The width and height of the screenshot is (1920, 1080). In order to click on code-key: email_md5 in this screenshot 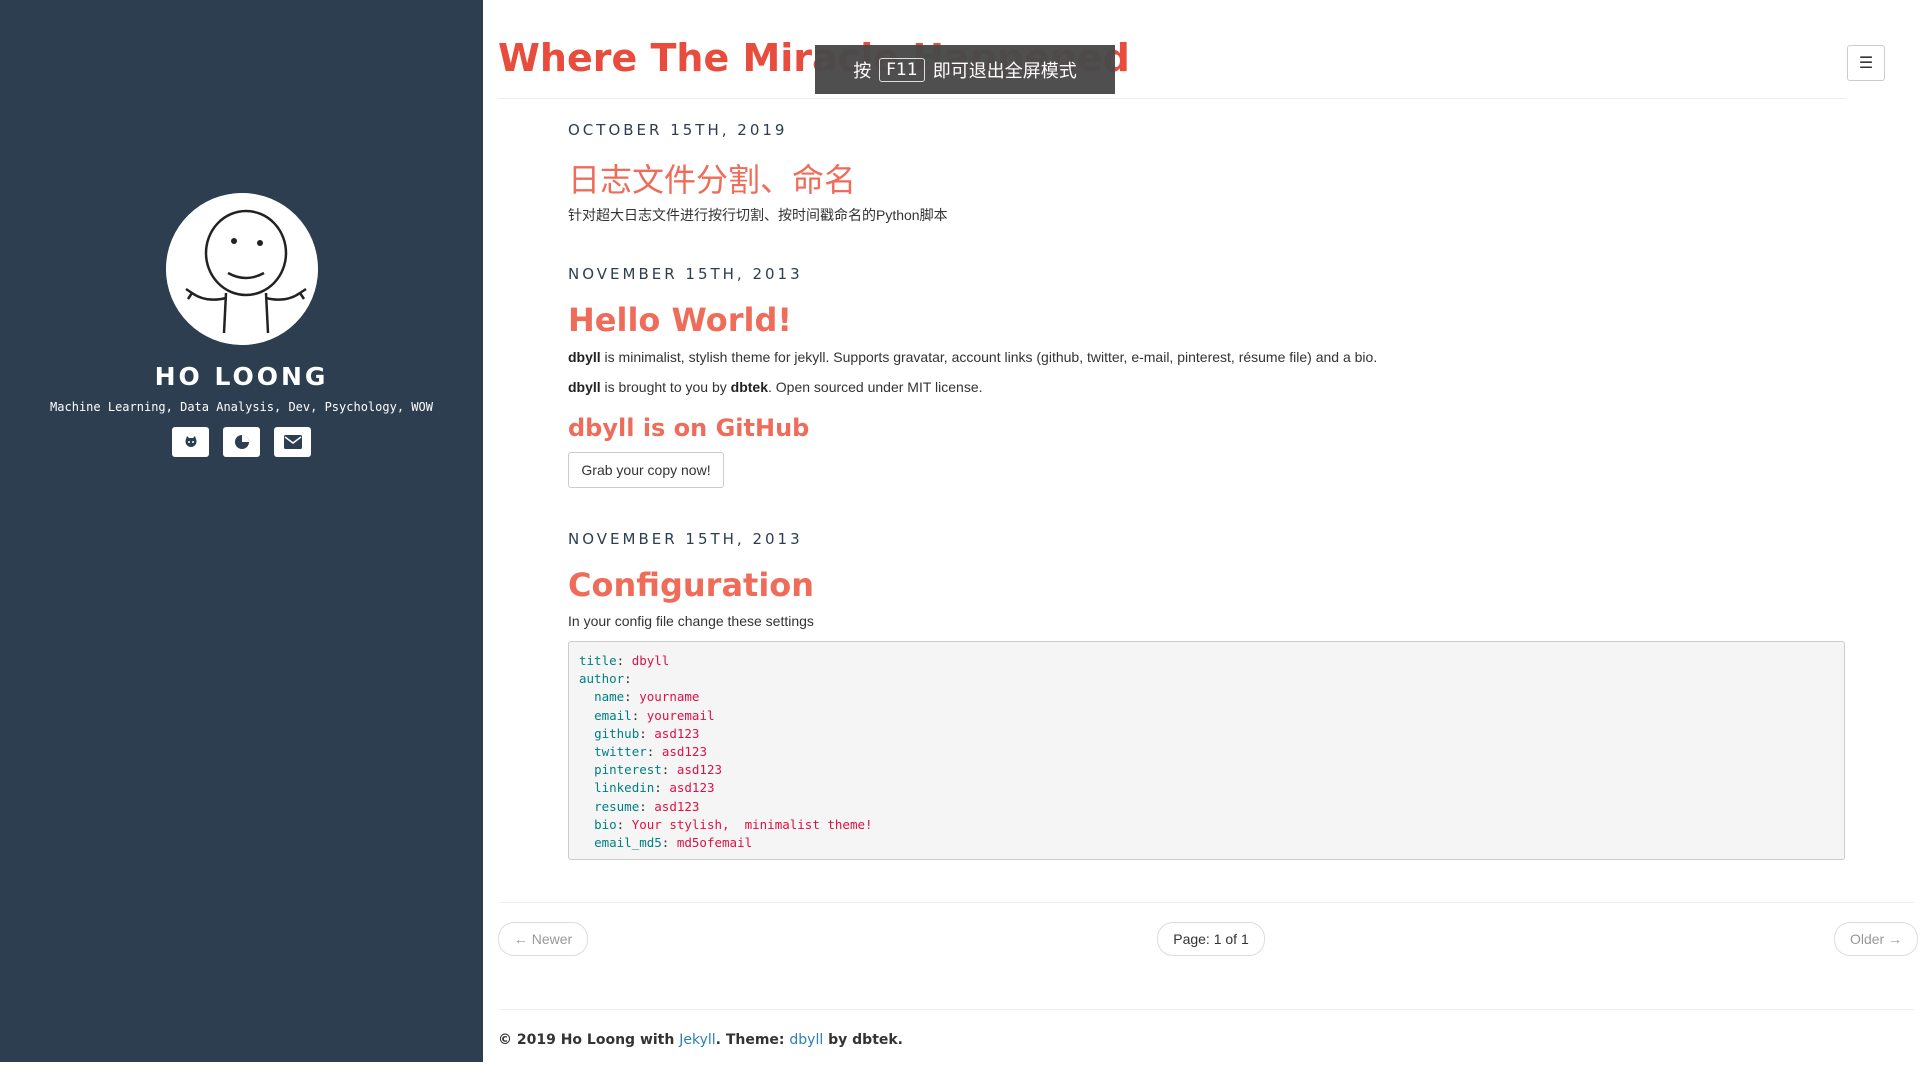, I will do `click(628, 843)`.